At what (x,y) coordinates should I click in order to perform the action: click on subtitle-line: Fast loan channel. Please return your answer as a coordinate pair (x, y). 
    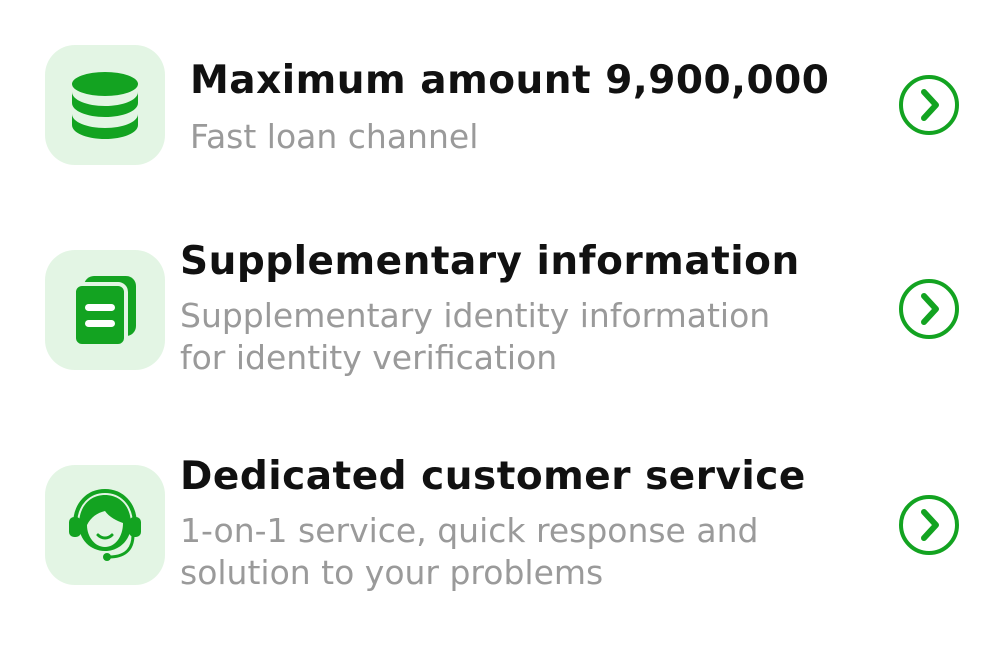
    Looking at the image, I should click on (334, 136).